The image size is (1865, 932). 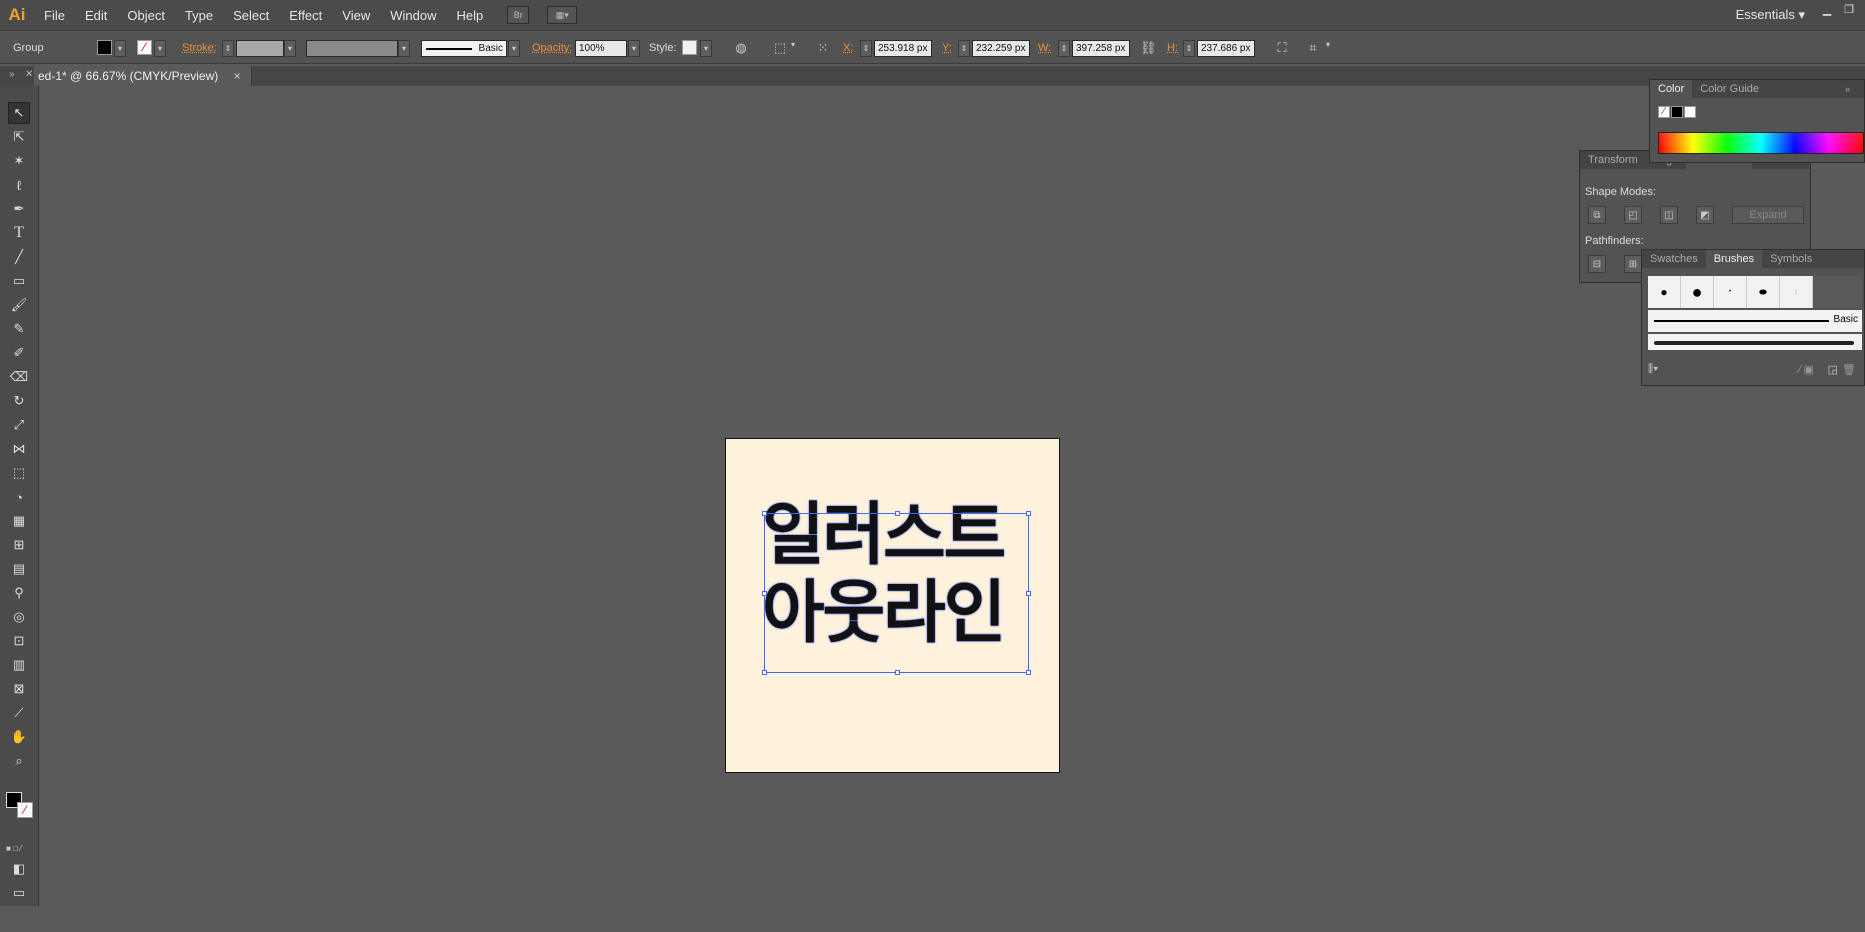 What do you see at coordinates (1669, 215) in the screenshot?
I see `intersect-icon: ◫` at bounding box center [1669, 215].